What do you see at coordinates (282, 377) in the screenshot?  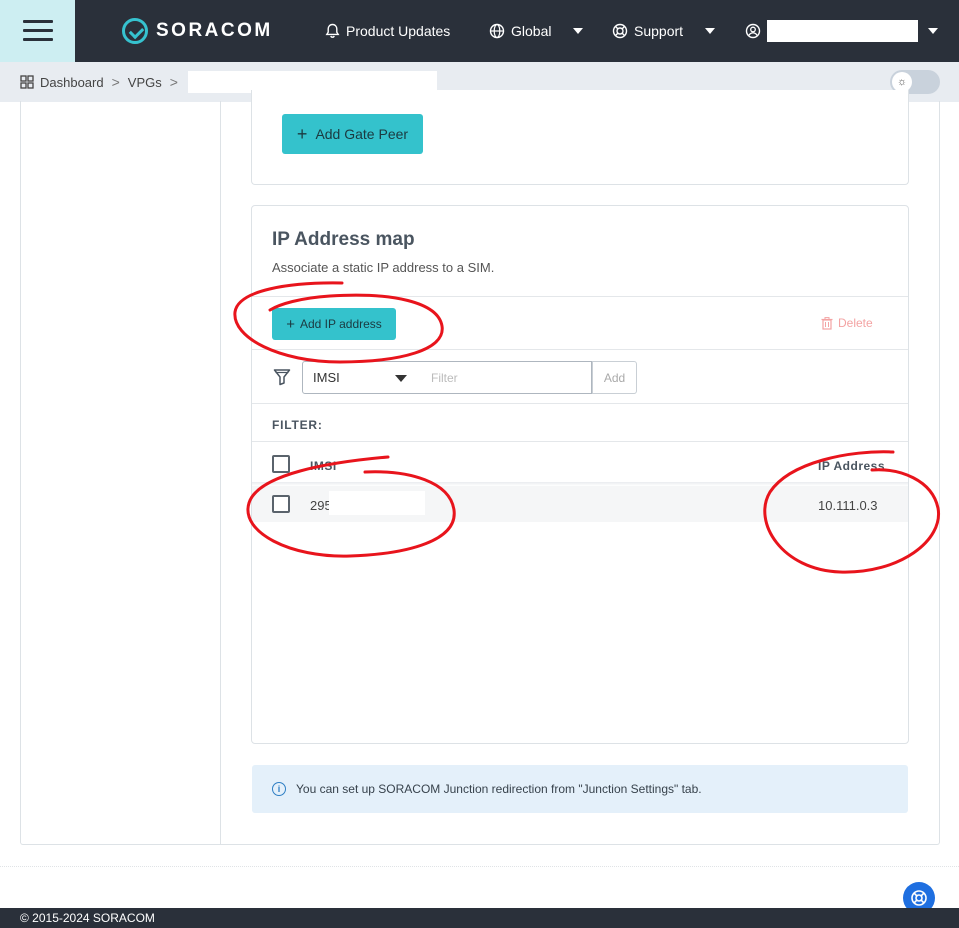 I see `funnel-icon` at bounding box center [282, 377].